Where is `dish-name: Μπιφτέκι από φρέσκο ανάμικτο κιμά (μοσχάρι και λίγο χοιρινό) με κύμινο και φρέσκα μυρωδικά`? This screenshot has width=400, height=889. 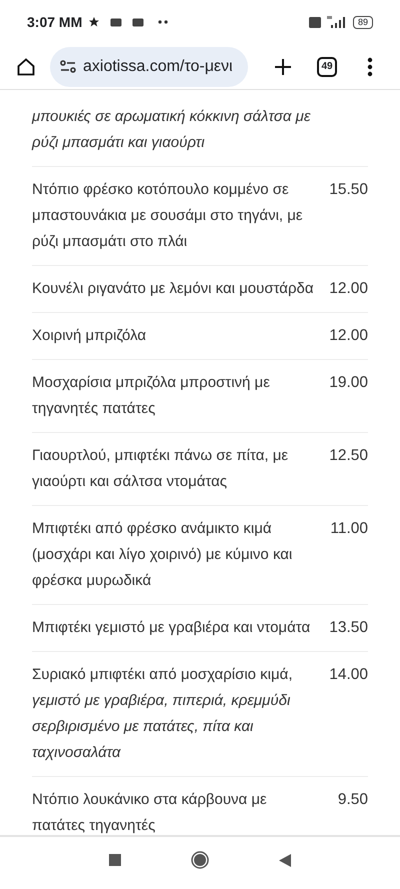
dish-name: Μπιφτέκι από φρέσκο ανάμικτο κιμά (μοσχάρι και λίγο χοιρινό) με κύμινο και φρέσκα μυρωδικά is located at coordinates (163, 555).